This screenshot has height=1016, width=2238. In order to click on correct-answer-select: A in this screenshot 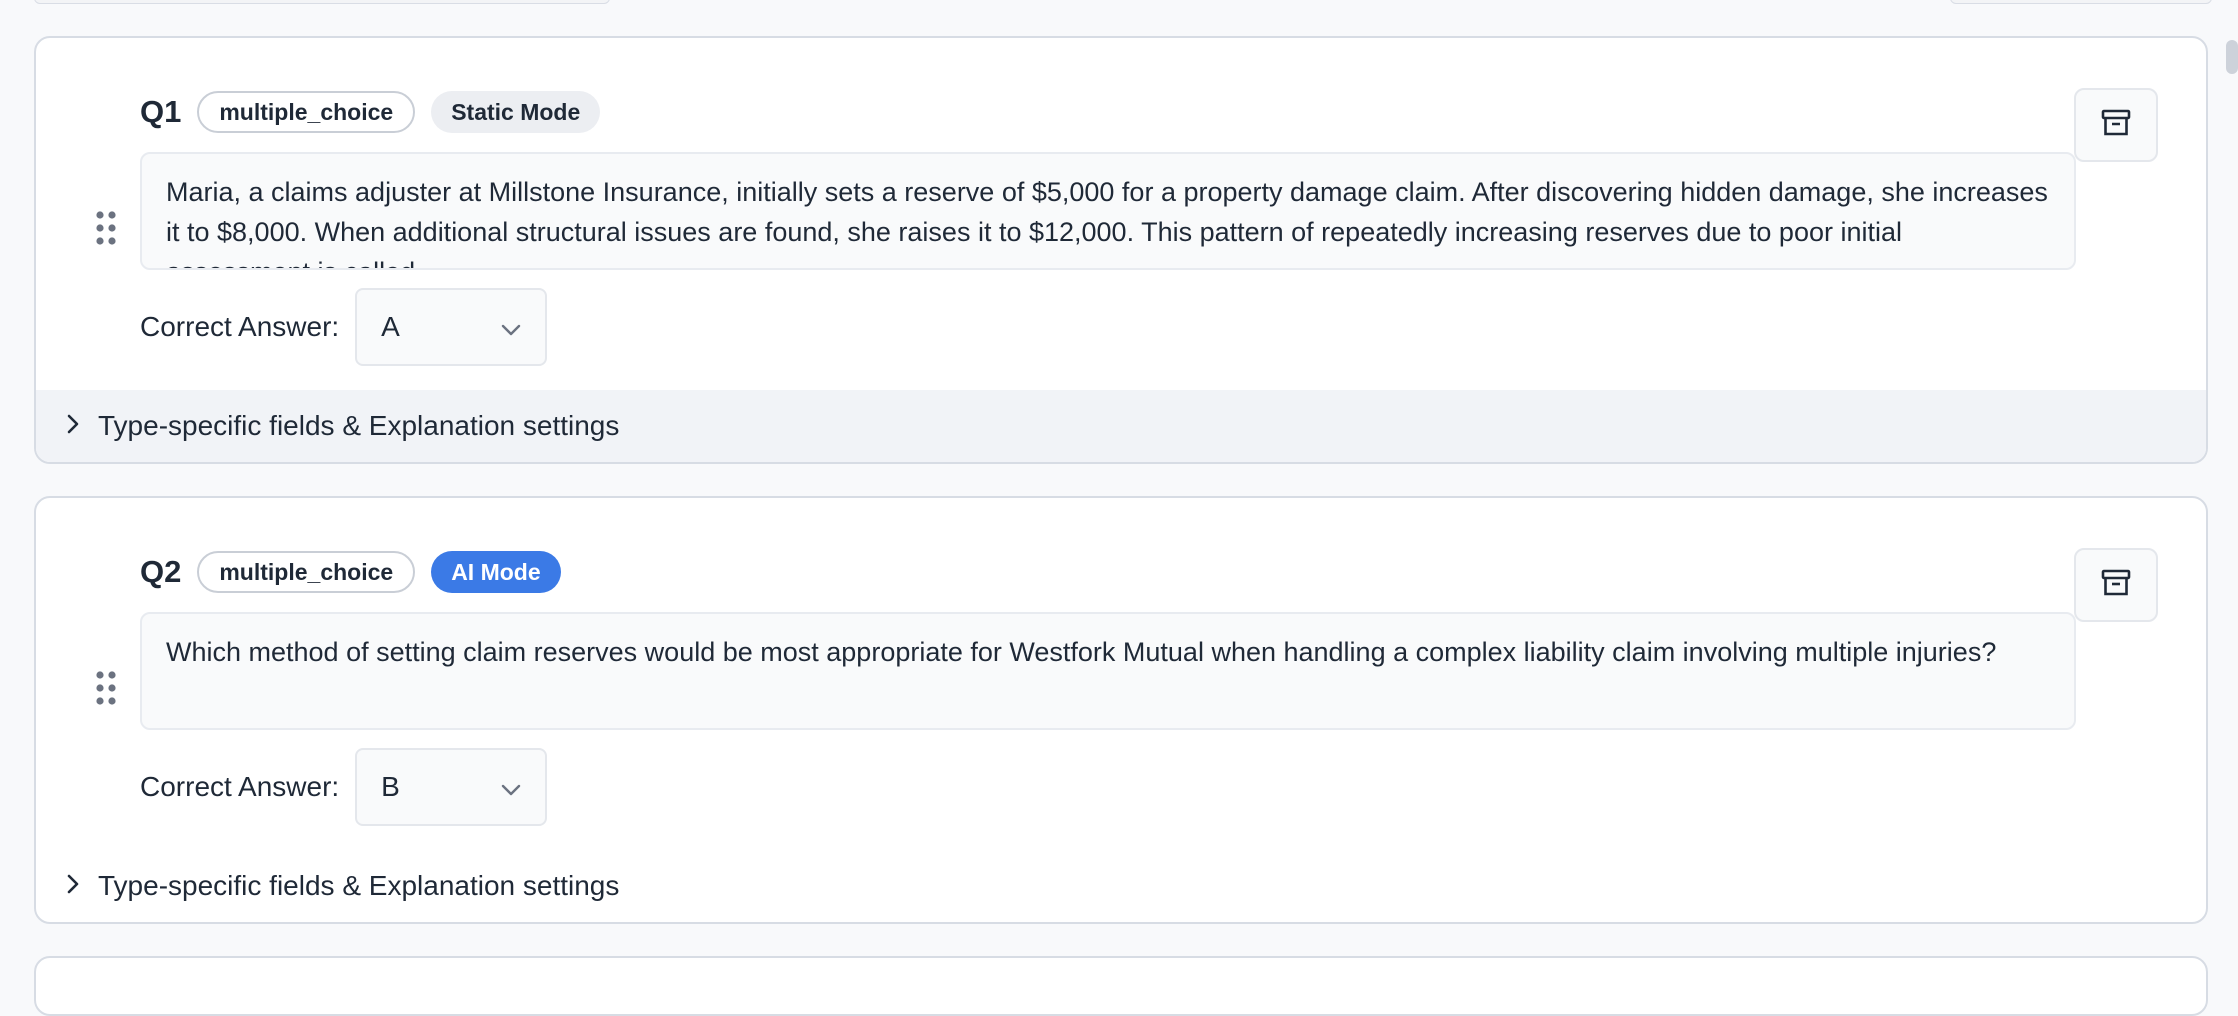, I will do `click(451, 327)`.